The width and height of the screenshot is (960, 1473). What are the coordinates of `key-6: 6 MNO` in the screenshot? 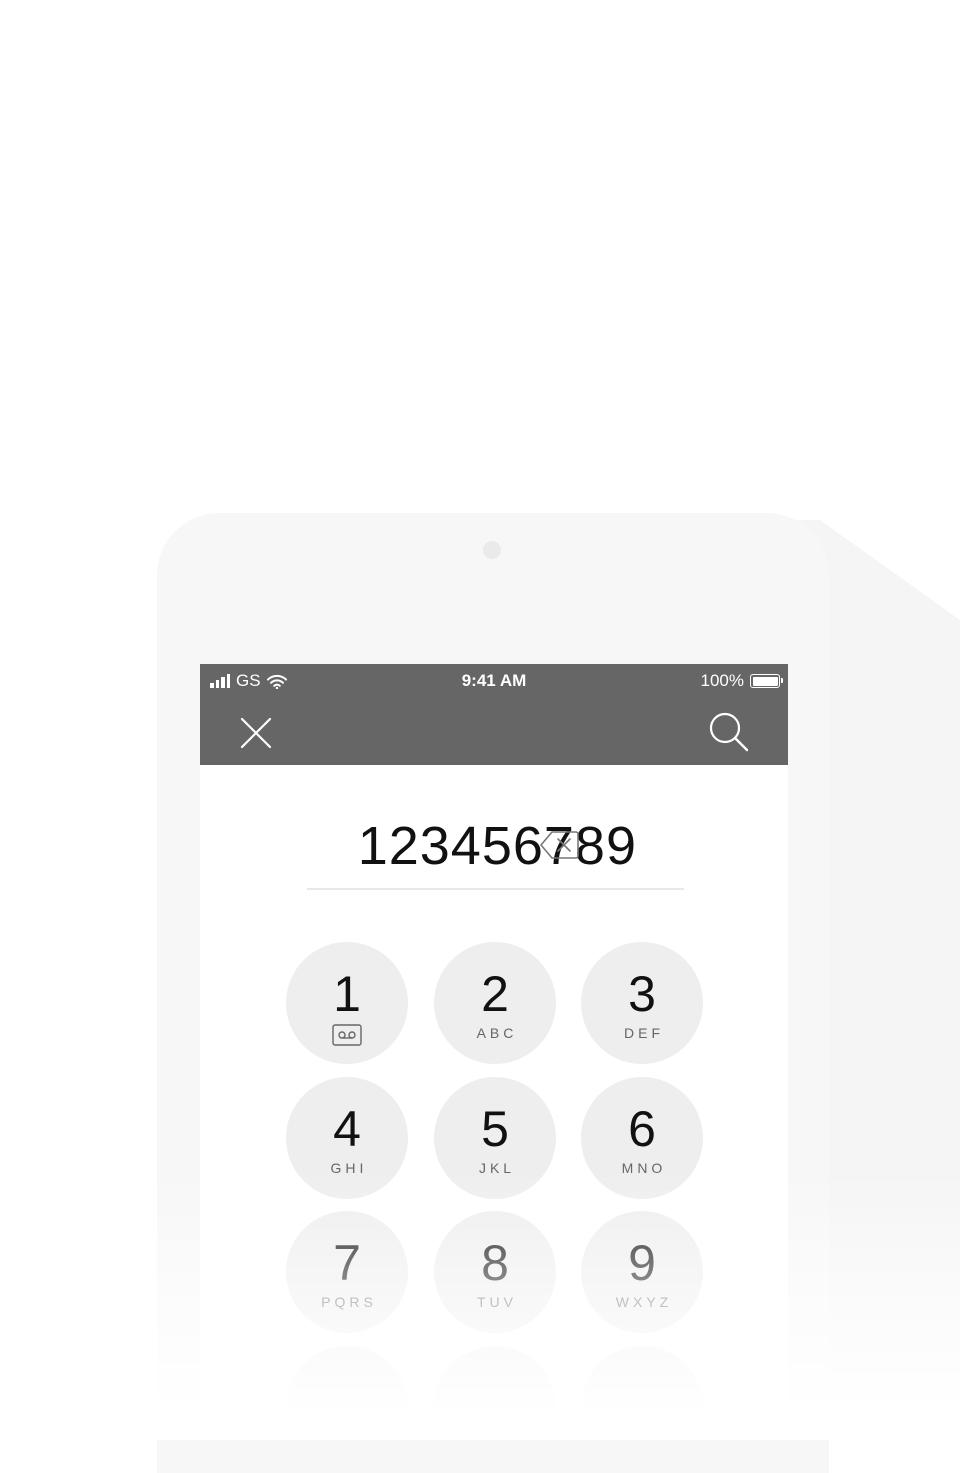 It's located at (642, 1138).